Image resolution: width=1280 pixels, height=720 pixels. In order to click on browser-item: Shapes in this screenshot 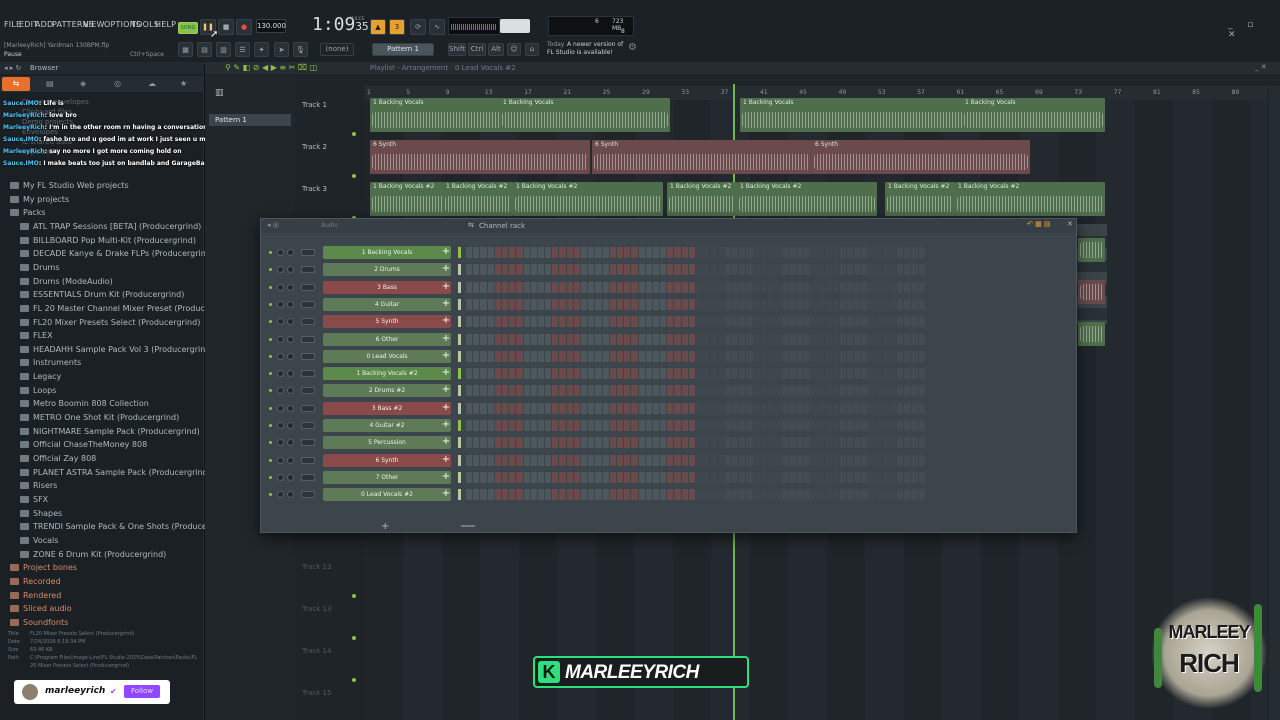, I will do `click(41, 513)`.